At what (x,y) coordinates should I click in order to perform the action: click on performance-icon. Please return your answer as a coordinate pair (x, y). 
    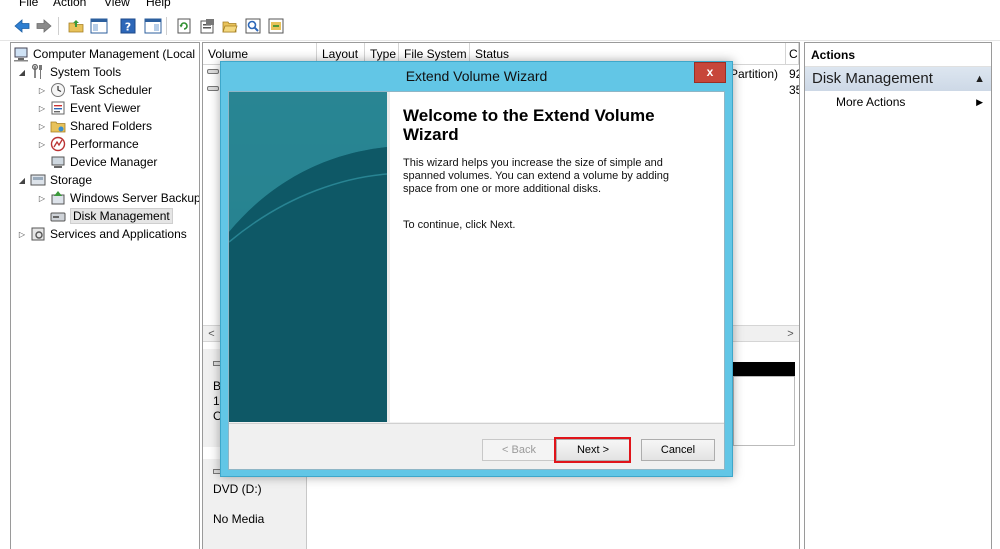
    Looking at the image, I should click on (58, 144).